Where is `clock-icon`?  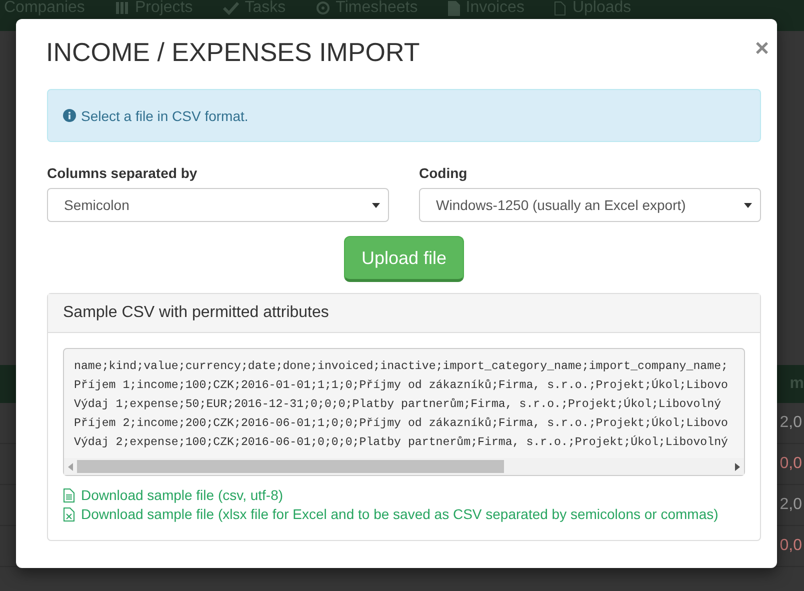
clock-icon is located at coordinates (323, 8).